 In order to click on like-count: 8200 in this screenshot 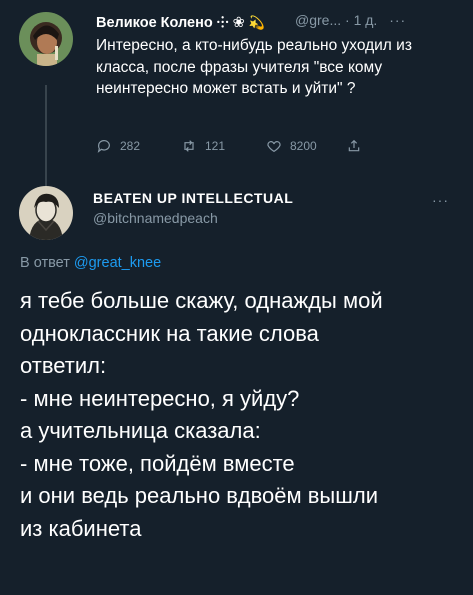, I will do `click(303, 146)`.